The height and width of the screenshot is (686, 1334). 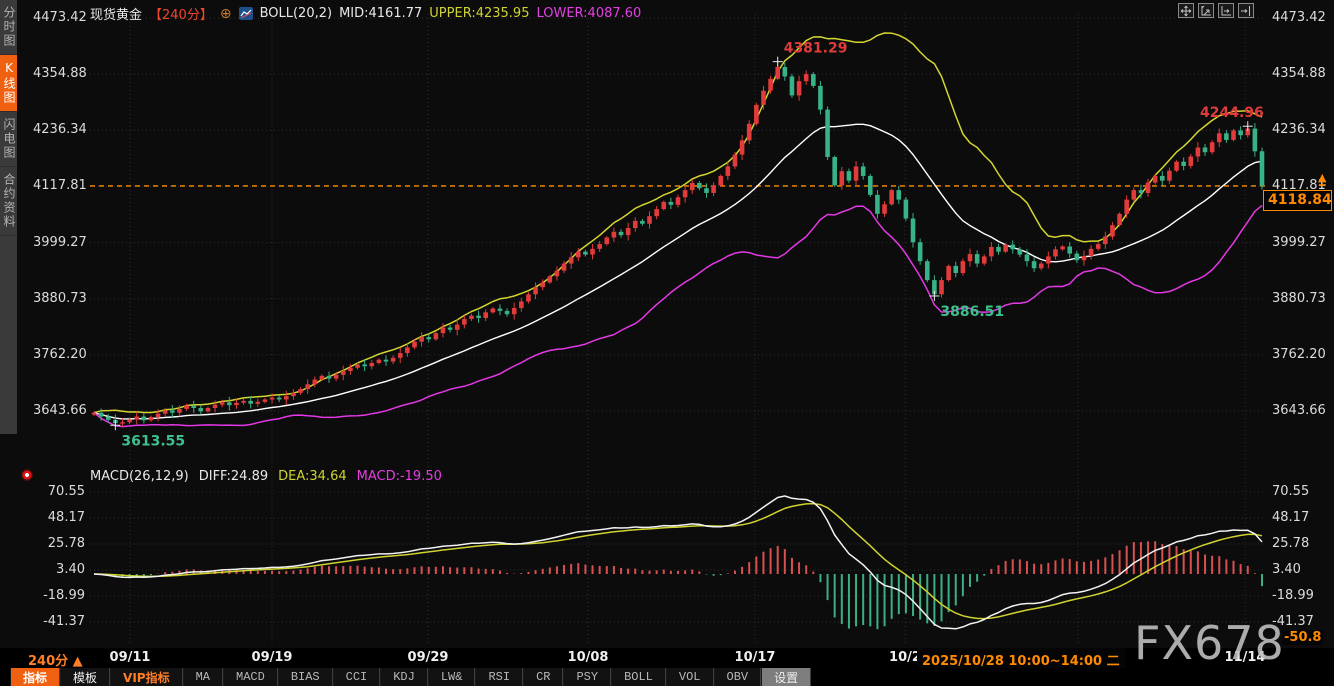 I want to click on period-selector: 240分 ▲, so click(x=55, y=659).